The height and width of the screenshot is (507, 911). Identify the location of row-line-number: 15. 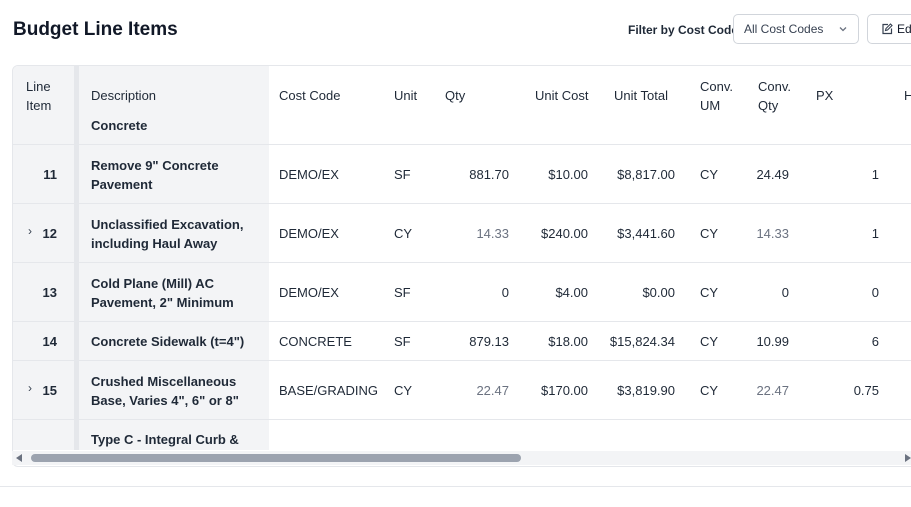
(49, 390).